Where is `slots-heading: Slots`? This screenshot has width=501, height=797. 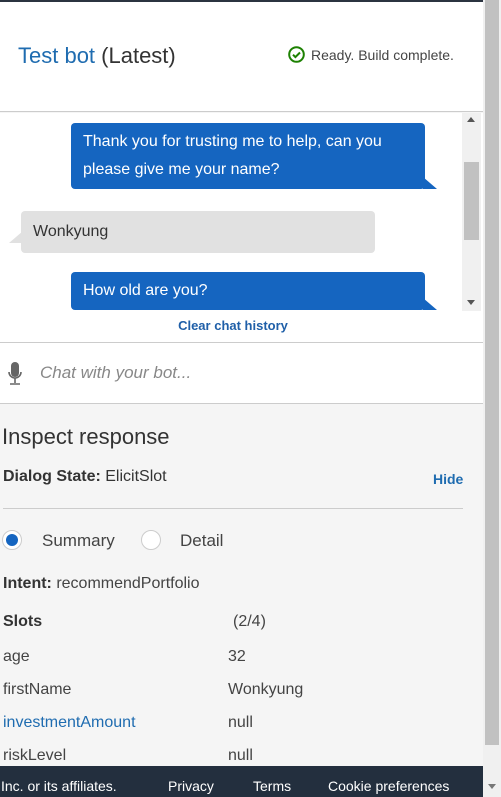
slots-heading: Slots is located at coordinates (23, 621).